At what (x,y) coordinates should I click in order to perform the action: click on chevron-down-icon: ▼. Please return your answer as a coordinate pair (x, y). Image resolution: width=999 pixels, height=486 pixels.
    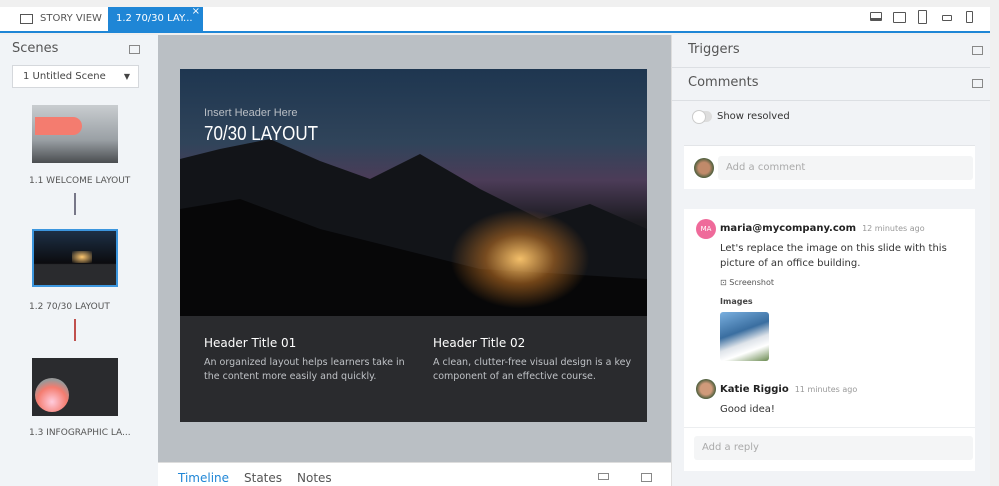
    Looking at the image, I should click on (126, 76).